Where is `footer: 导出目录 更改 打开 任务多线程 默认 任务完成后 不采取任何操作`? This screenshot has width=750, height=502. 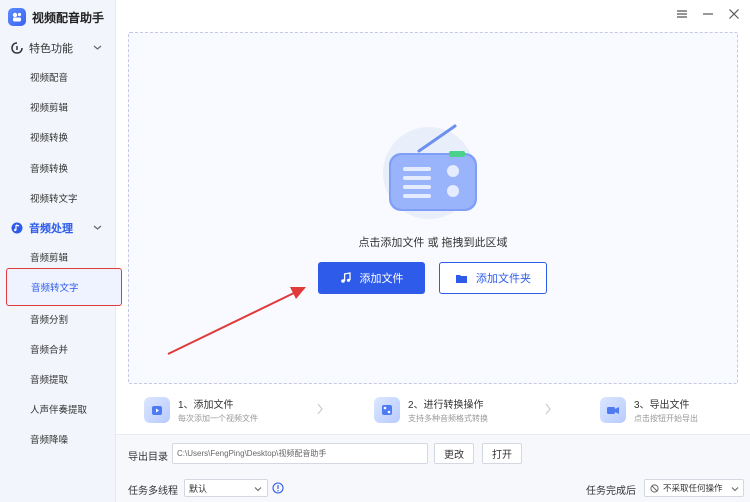 footer: 导出目录 更改 打开 任务多线程 默认 任务完成后 不采取任何操作 is located at coordinates (433, 468).